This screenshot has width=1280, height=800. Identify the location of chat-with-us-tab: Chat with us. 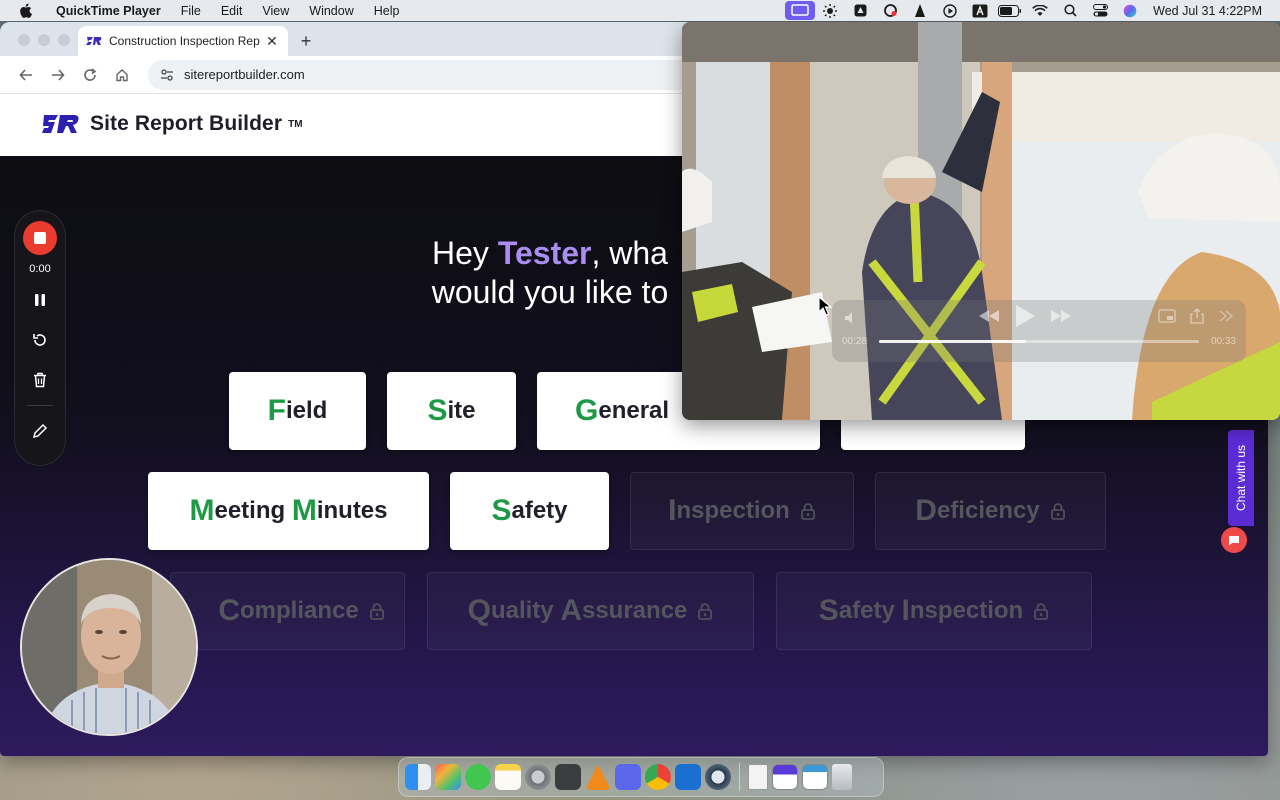
(1241, 478).